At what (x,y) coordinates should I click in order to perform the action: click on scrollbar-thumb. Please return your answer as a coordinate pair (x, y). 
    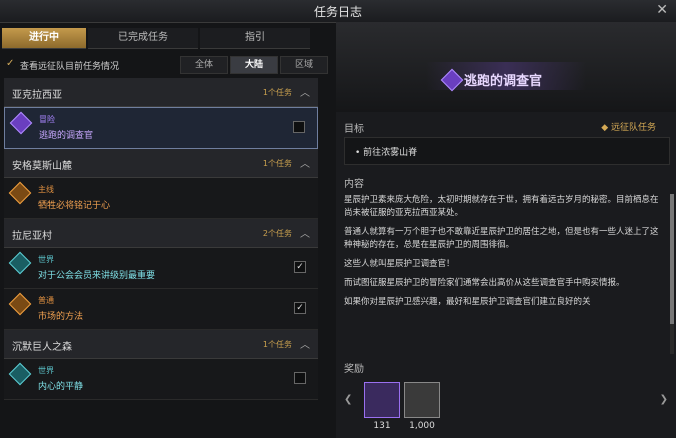
    Looking at the image, I should click on (672, 259).